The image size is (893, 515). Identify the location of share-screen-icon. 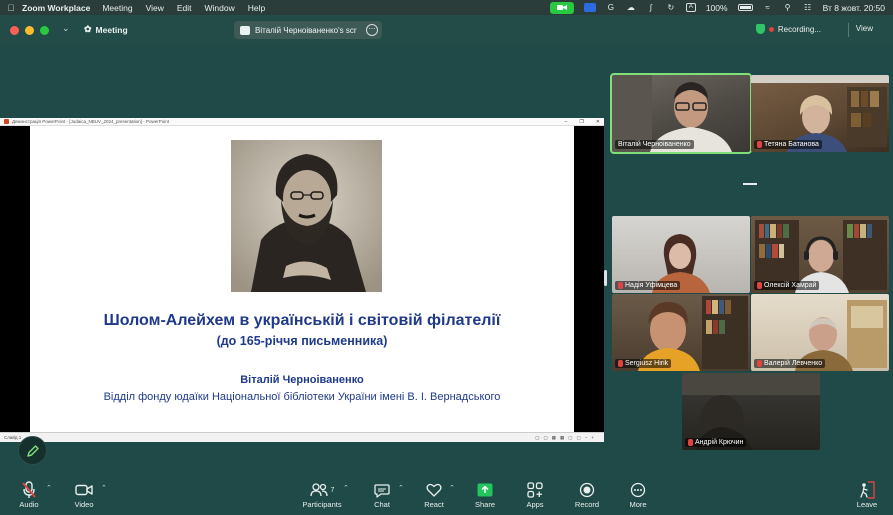
(245, 30).